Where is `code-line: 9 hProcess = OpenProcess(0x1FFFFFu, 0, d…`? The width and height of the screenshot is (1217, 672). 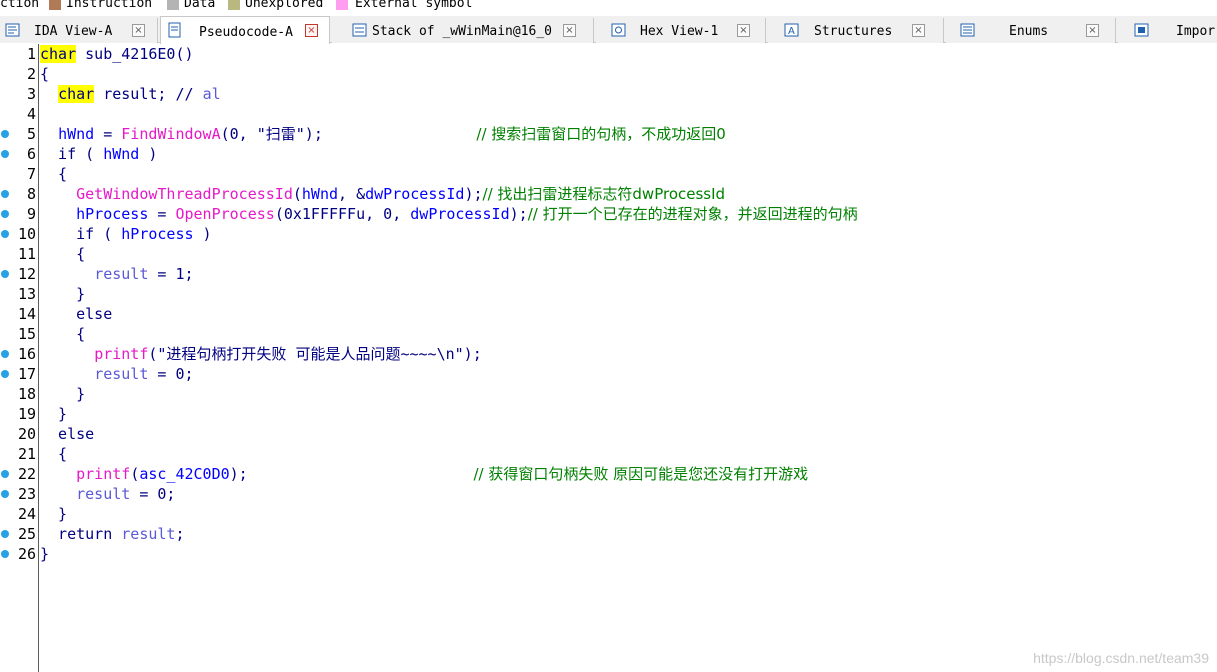
code-line: 9 hProcess = OpenProcess(0x1FFFFFu, 0, d… is located at coordinates (608, 214).